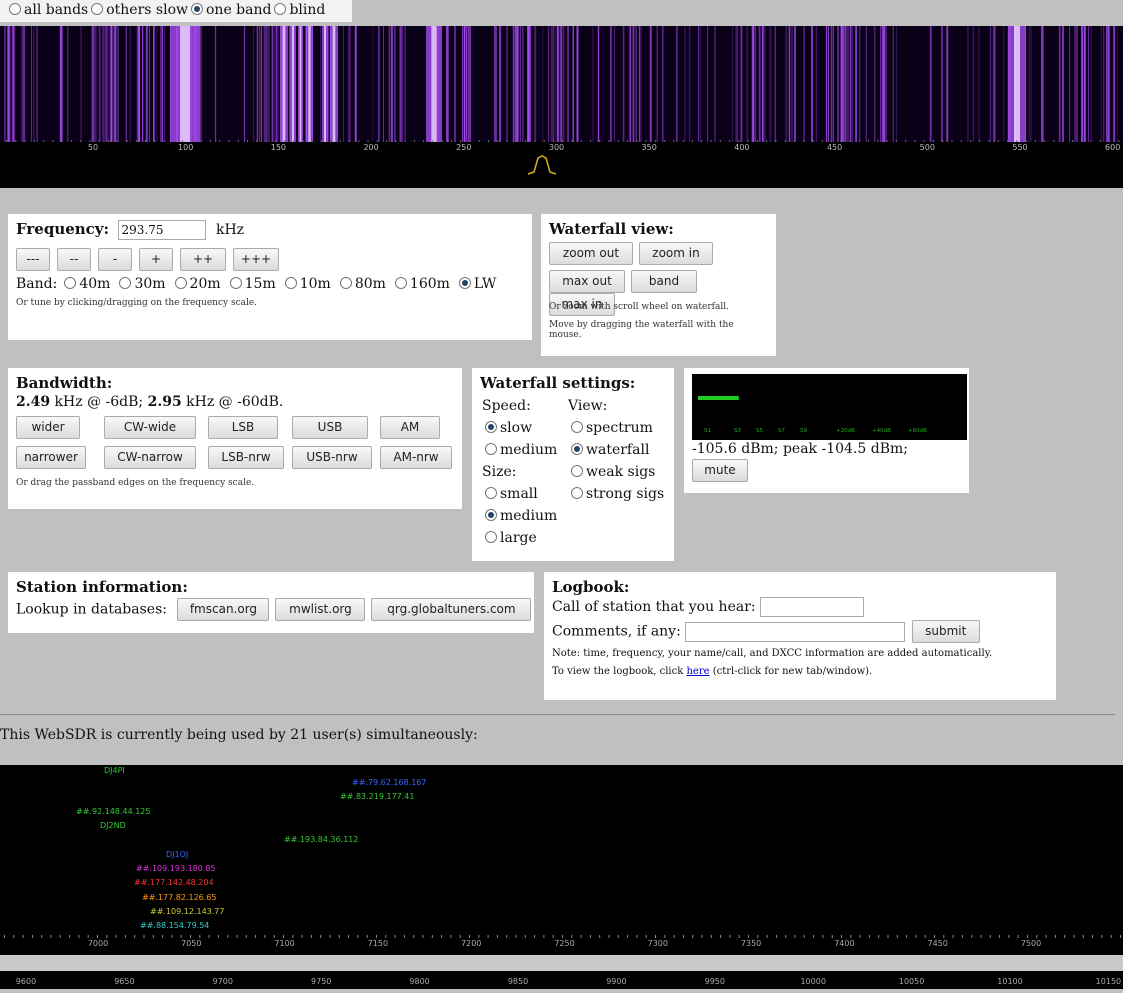 The height and width of the screenshot is (993, 1123). I want to click on band-20m: 20m, so click(196, 284).